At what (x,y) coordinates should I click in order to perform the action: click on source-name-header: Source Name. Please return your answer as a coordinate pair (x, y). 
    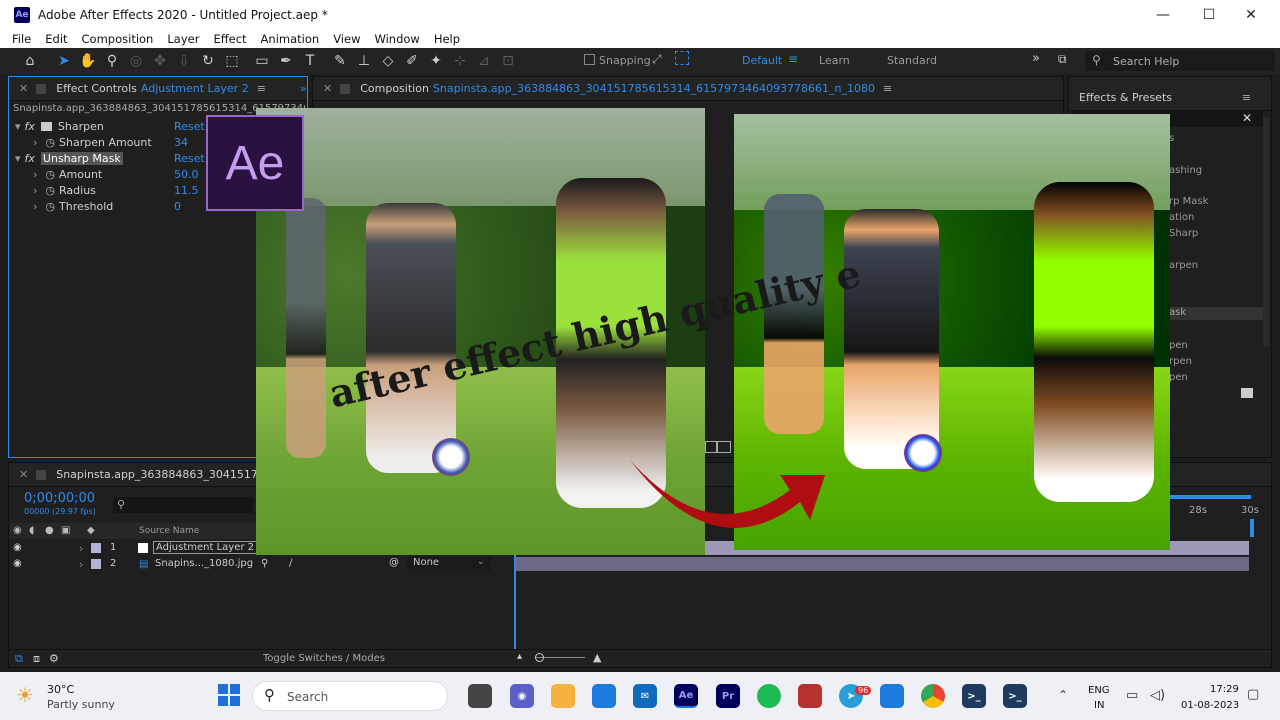
    Looking at the image, I should click on (169, 531).